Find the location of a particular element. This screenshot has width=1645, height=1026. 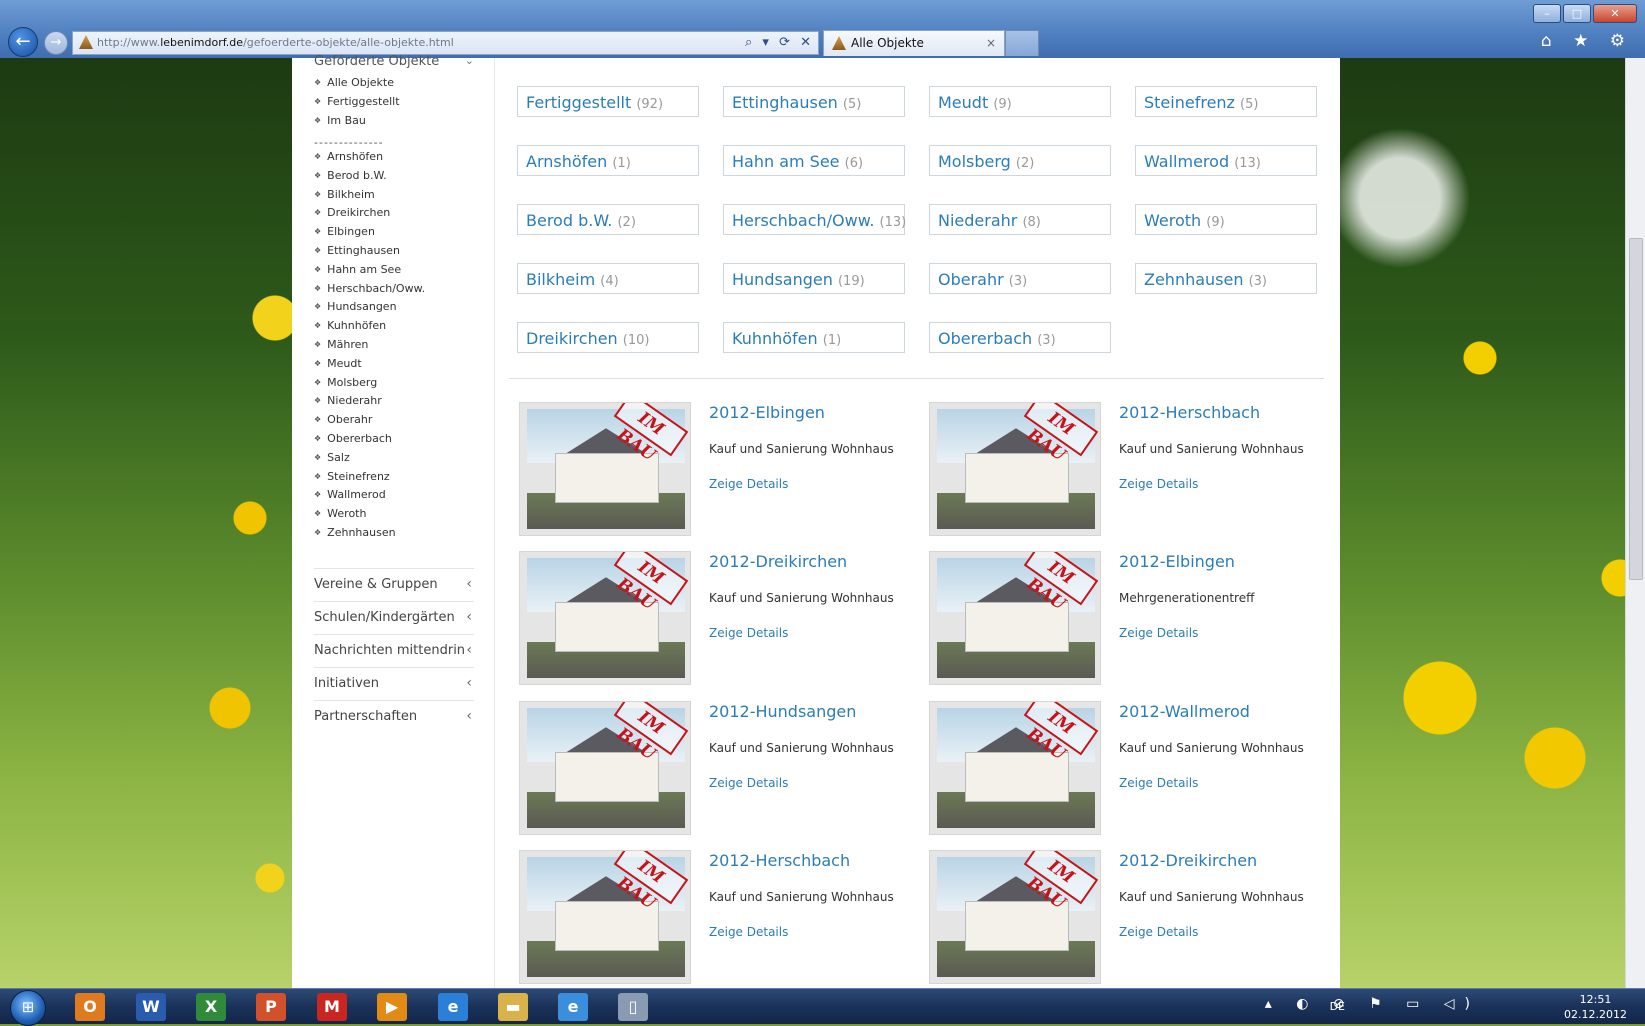

sidebar-place-item: Bilkheim is located at coordinates (369, 195).